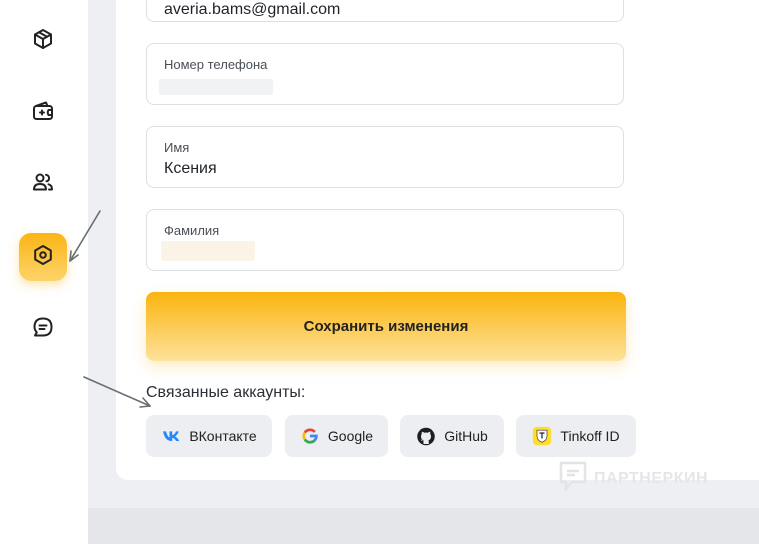  Describe the element at coordinates (85, 236) in the screenshot. I see `annotation-arrow-settings` at that location.